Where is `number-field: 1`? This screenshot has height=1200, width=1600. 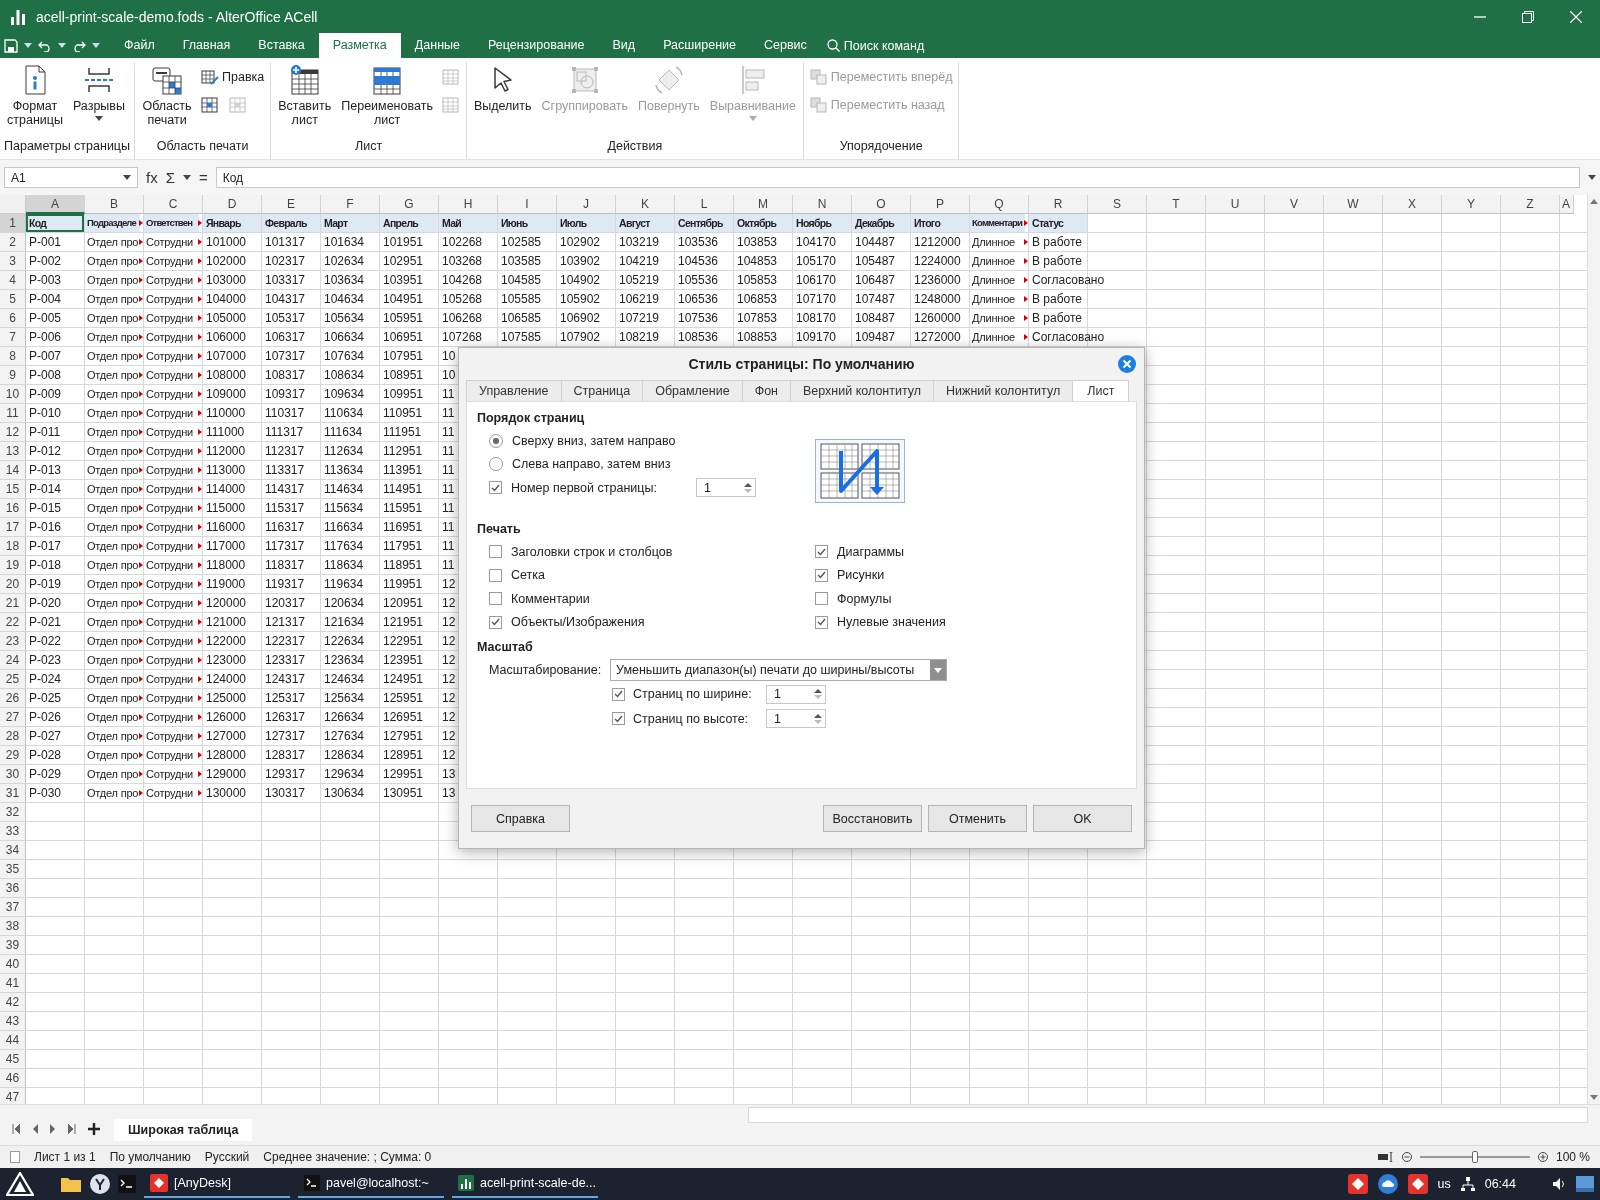
number-field: 1 is located at coordinates (725, 488).